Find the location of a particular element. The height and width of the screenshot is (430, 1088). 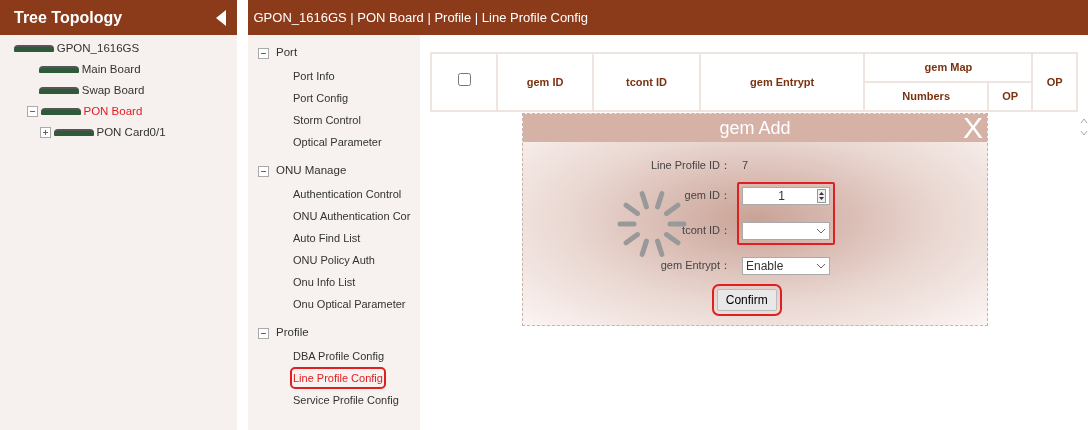

menu-item: Storm Control is located at coordinates (327, 120).